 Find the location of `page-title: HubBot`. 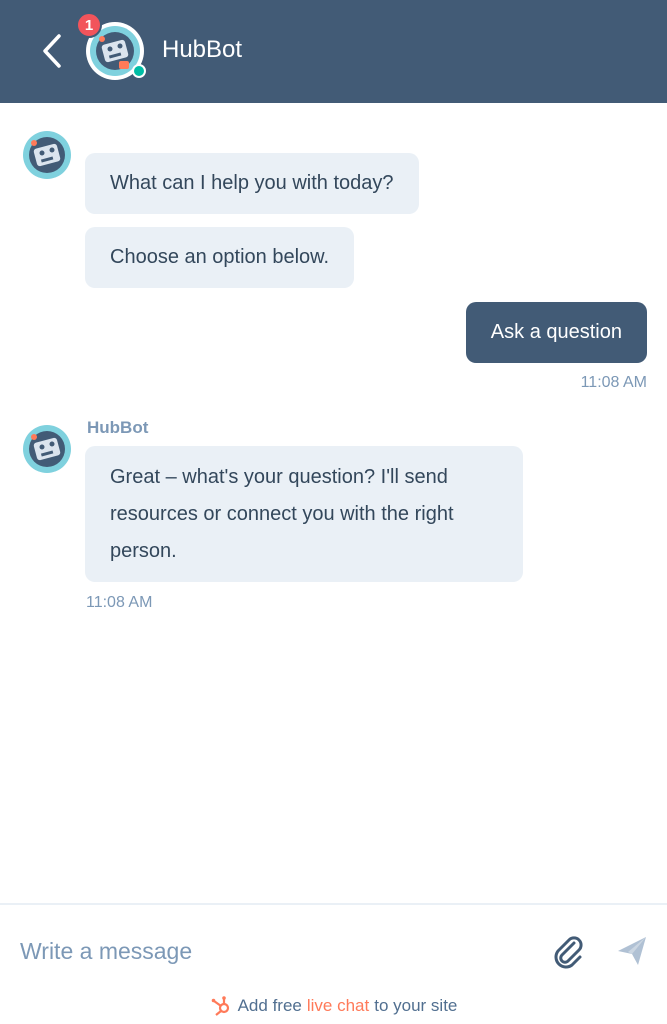

page-title: HubBot is located at coordinates (202, 49).